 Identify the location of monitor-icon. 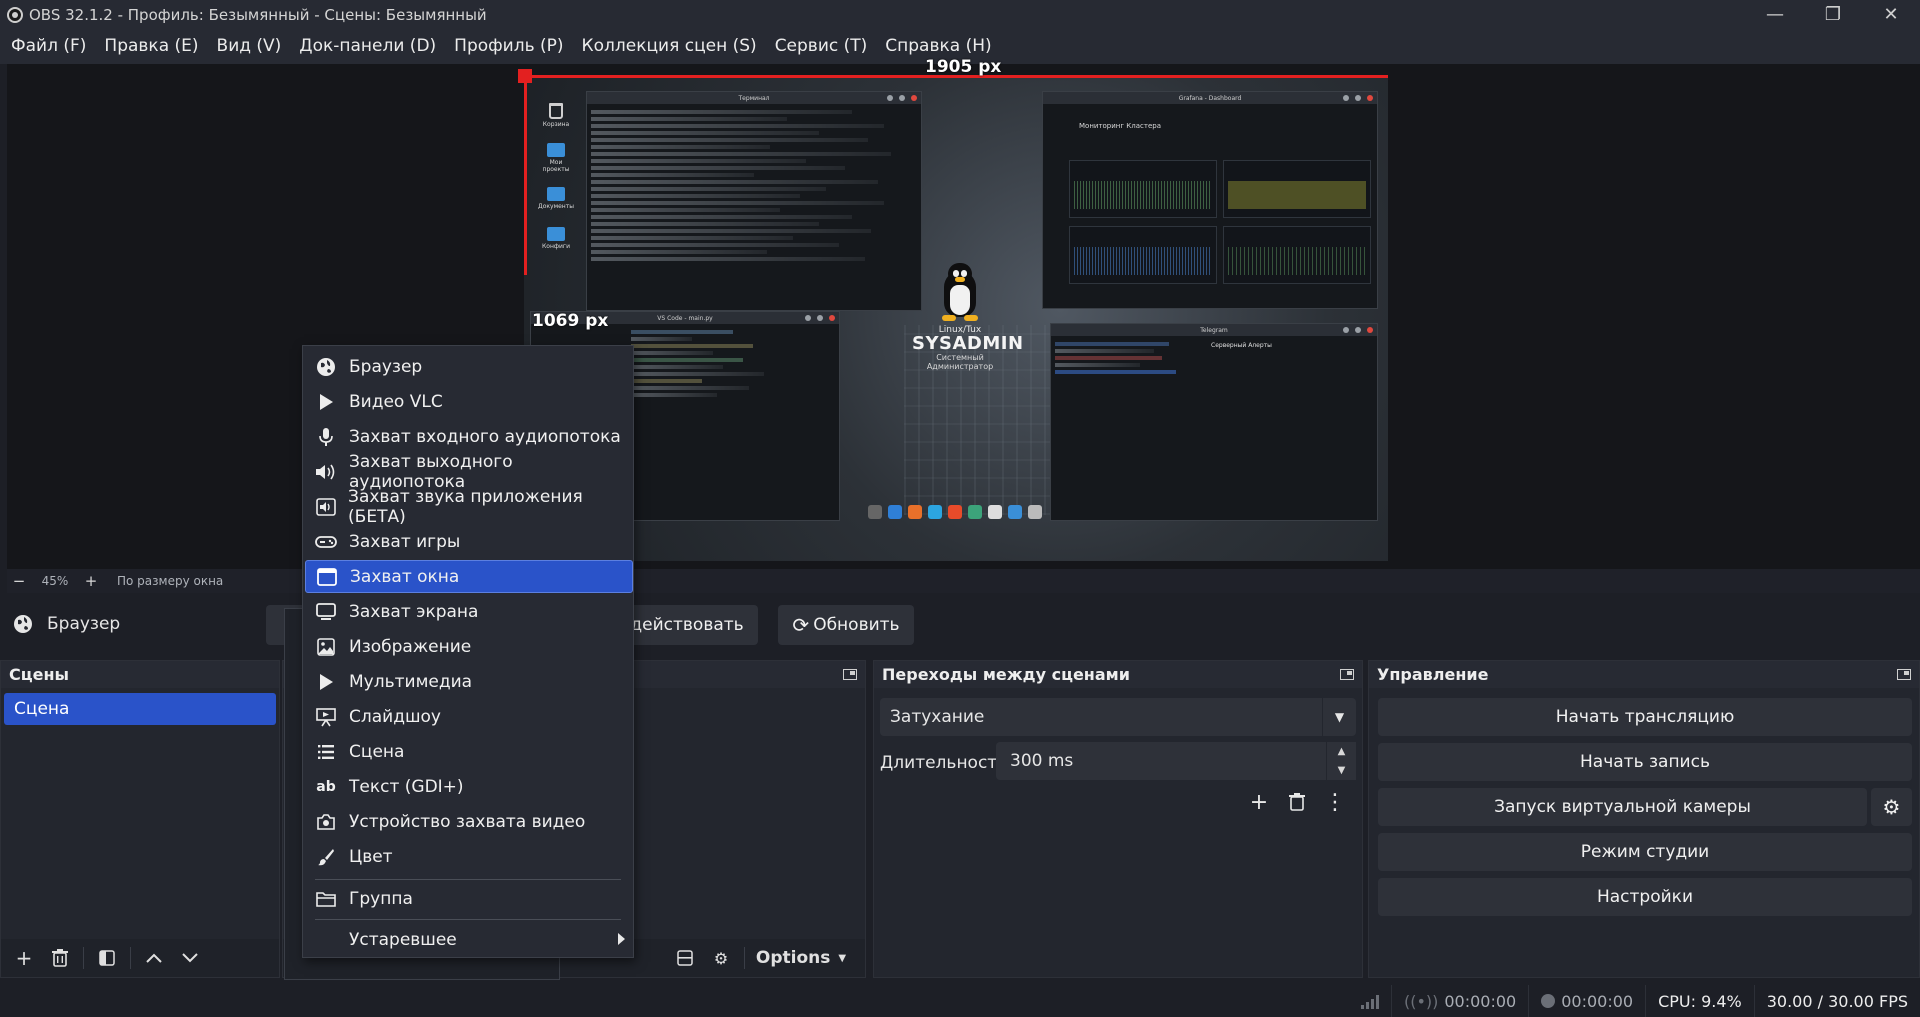
(326, 612).